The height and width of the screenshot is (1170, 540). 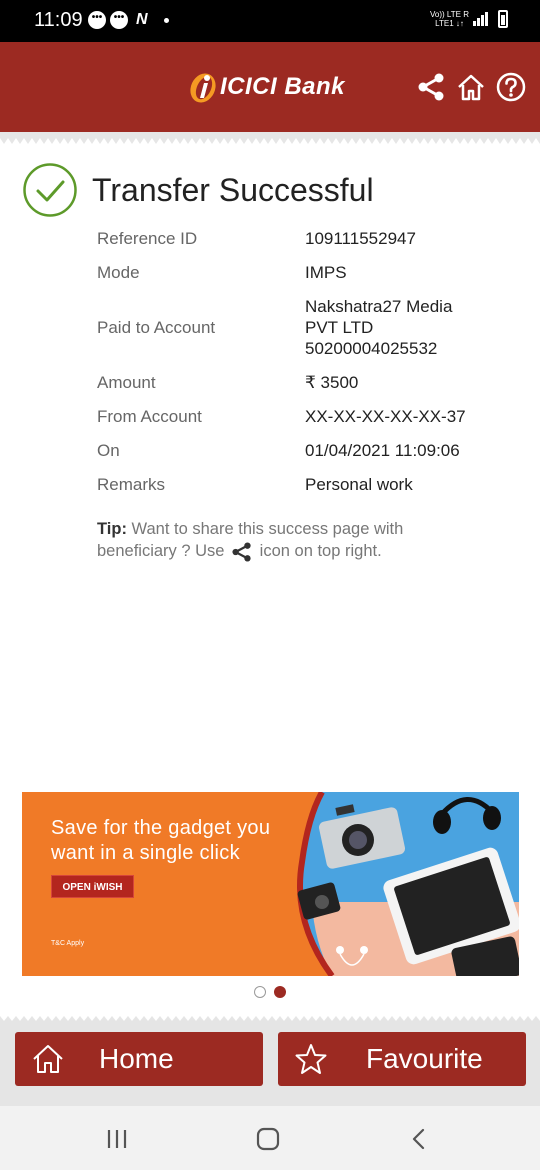 What do you see at coordinates (270, 21) in the screenshot?
I see `status-bar: 11:09 ••• ••• N Vo)) LTE R LTE1 ↓↑` at bounding box center [270, 21].